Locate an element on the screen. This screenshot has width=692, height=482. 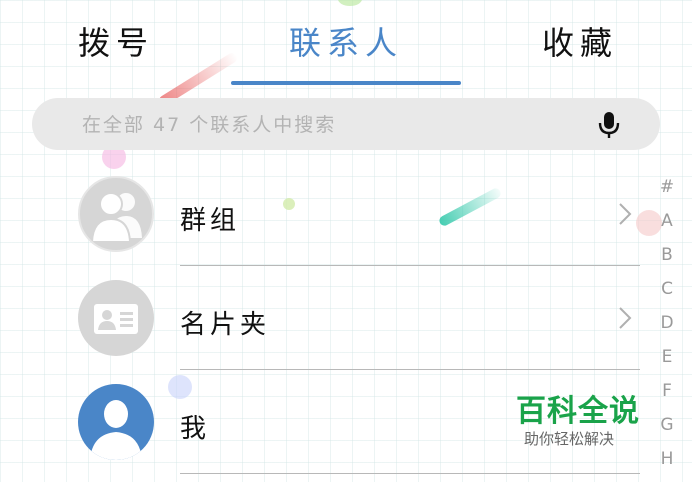
index-letter: D is located at coordinates (667, 329).